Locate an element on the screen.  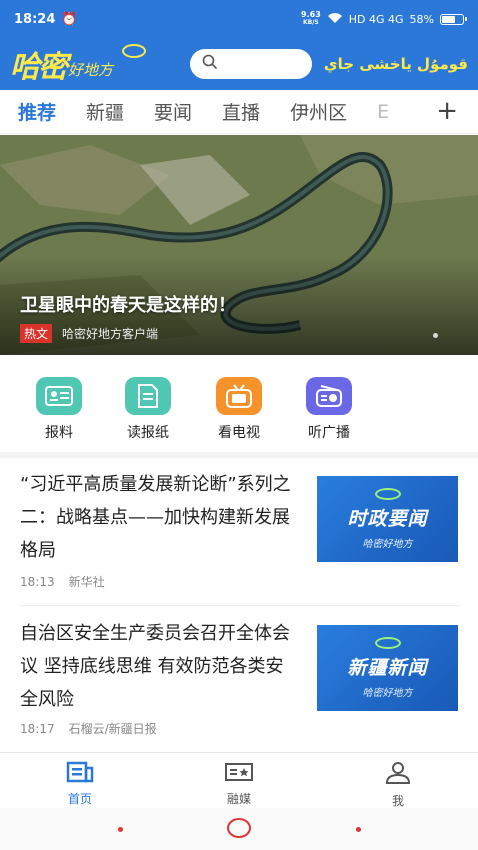
report-card-icon is located at coordinates (59, 396).